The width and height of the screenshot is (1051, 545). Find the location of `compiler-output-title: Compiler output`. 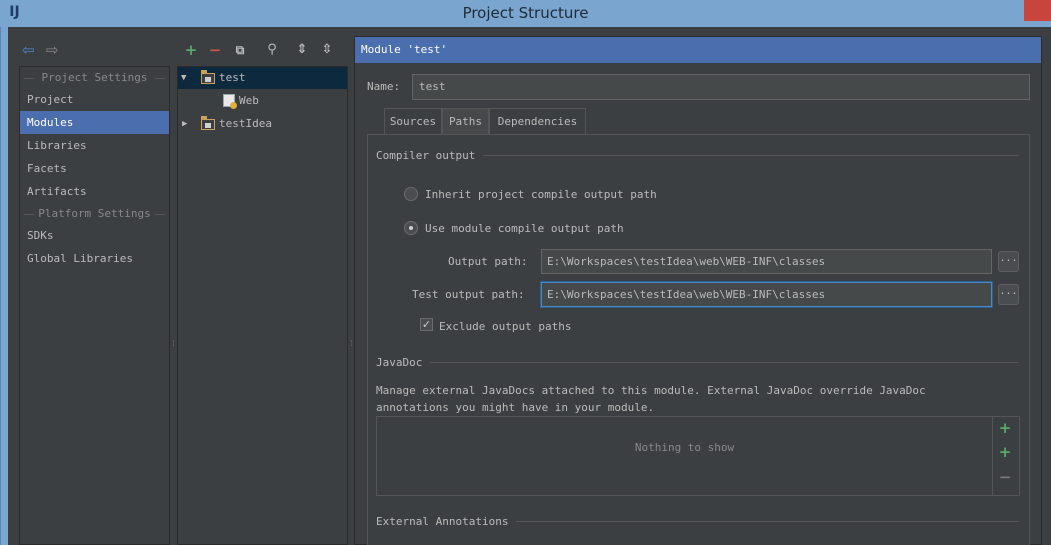

compiler-output-title: Compiler output is located at coordinates (430, 155).